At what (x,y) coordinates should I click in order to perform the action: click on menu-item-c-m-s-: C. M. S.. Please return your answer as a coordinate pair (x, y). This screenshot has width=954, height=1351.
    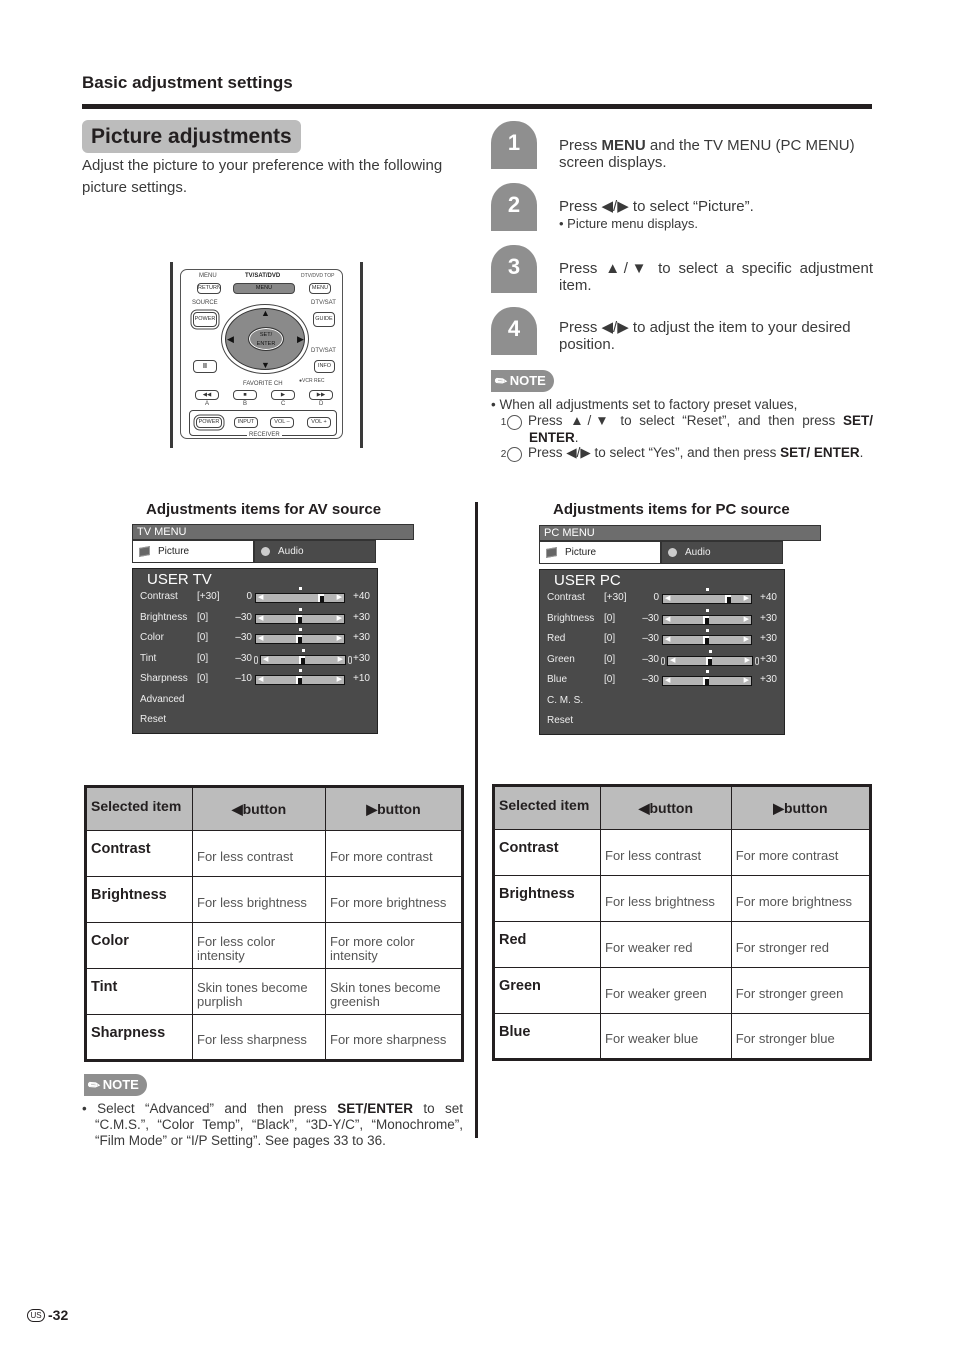
    Looking at the image, I should click on (665, 703).